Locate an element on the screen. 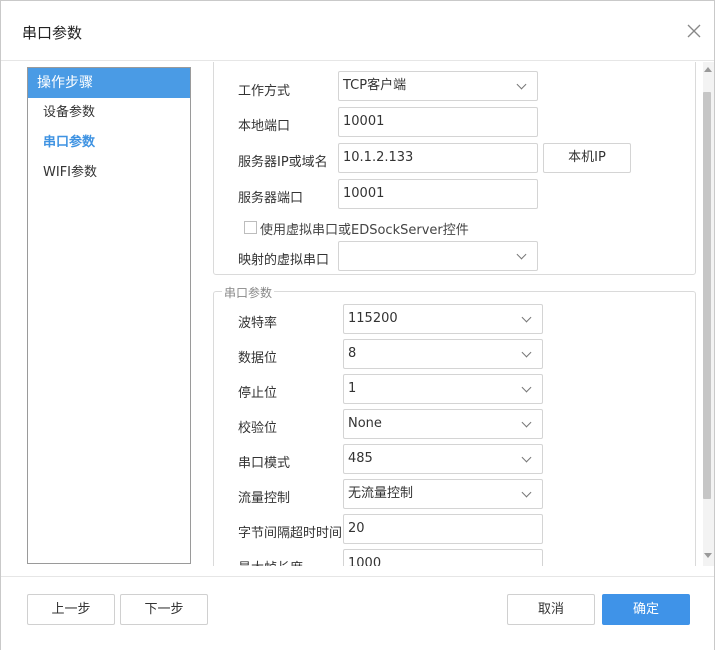  virtual-port-checkbox-row: 使用虚拟串口或EDSockServer控件 is located at coordinates (454, 228).